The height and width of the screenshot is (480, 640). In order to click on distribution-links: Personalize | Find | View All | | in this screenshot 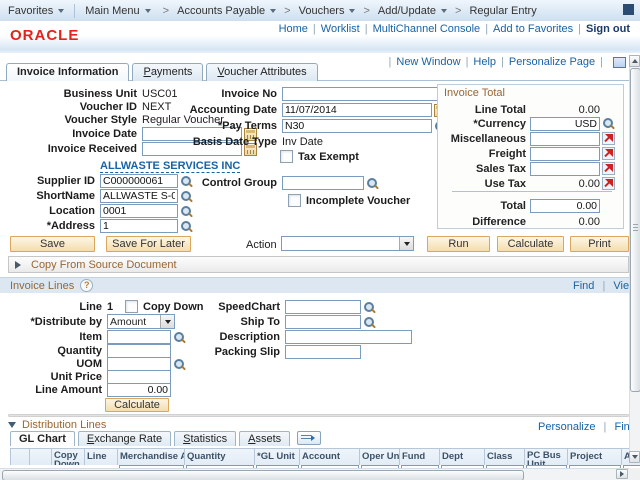, I will do `click(589, 425)`.